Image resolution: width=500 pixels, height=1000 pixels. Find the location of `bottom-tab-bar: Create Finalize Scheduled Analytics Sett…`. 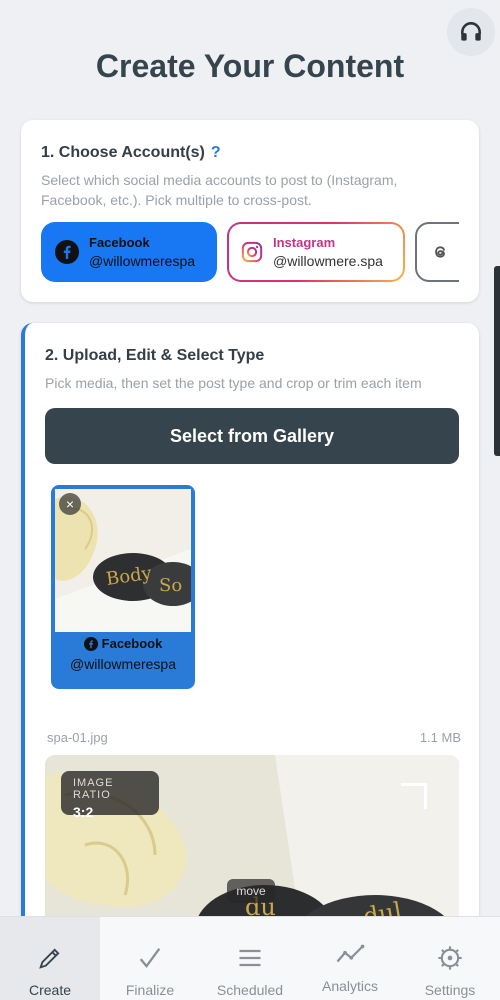

bottom-tab-bar: Create Finalize Scheduled Analytics Sett… is located at coordinates (250, 958).